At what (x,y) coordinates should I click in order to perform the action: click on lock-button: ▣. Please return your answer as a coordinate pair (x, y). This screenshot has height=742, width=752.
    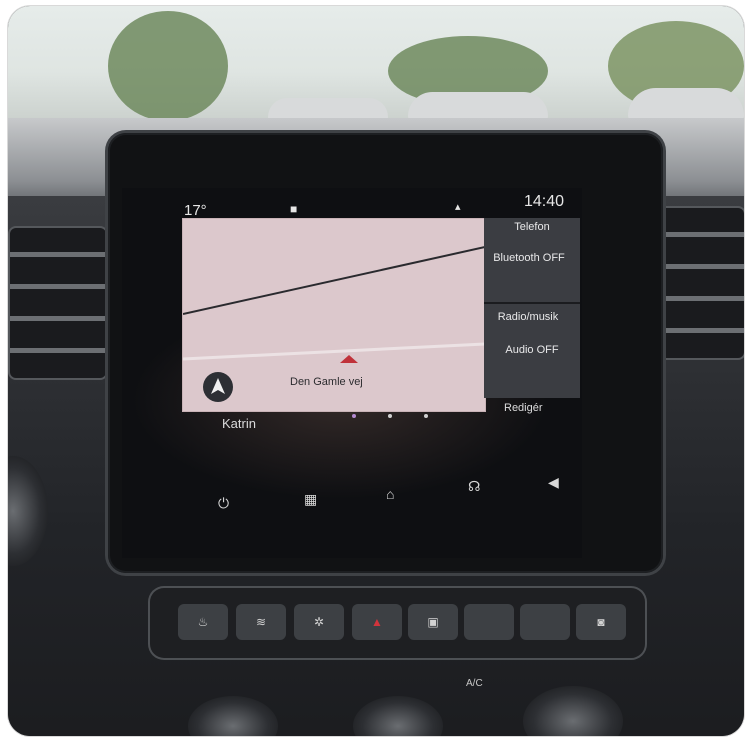
    Looking at the image, I should click on (433, 622).